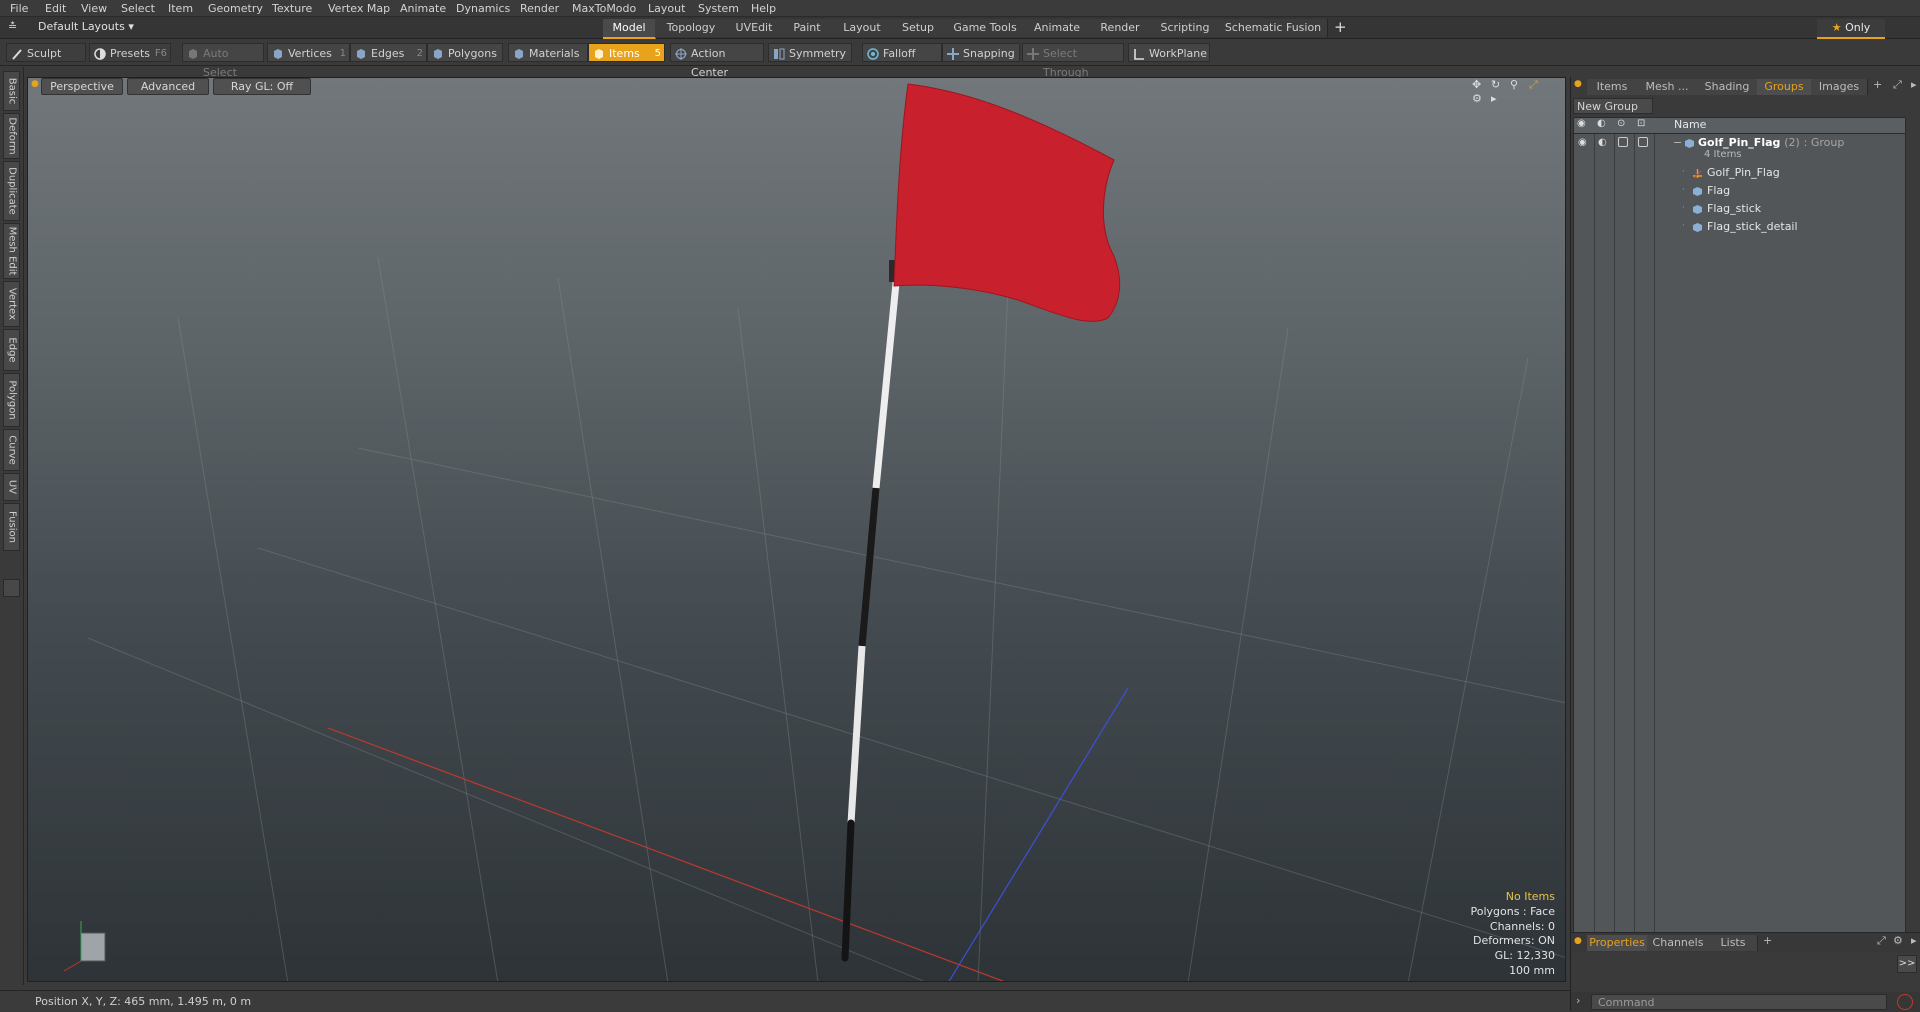 This screenshot has width=1920, height=1012. I want to click on view-type-button: Perspective, so click(82, 86).